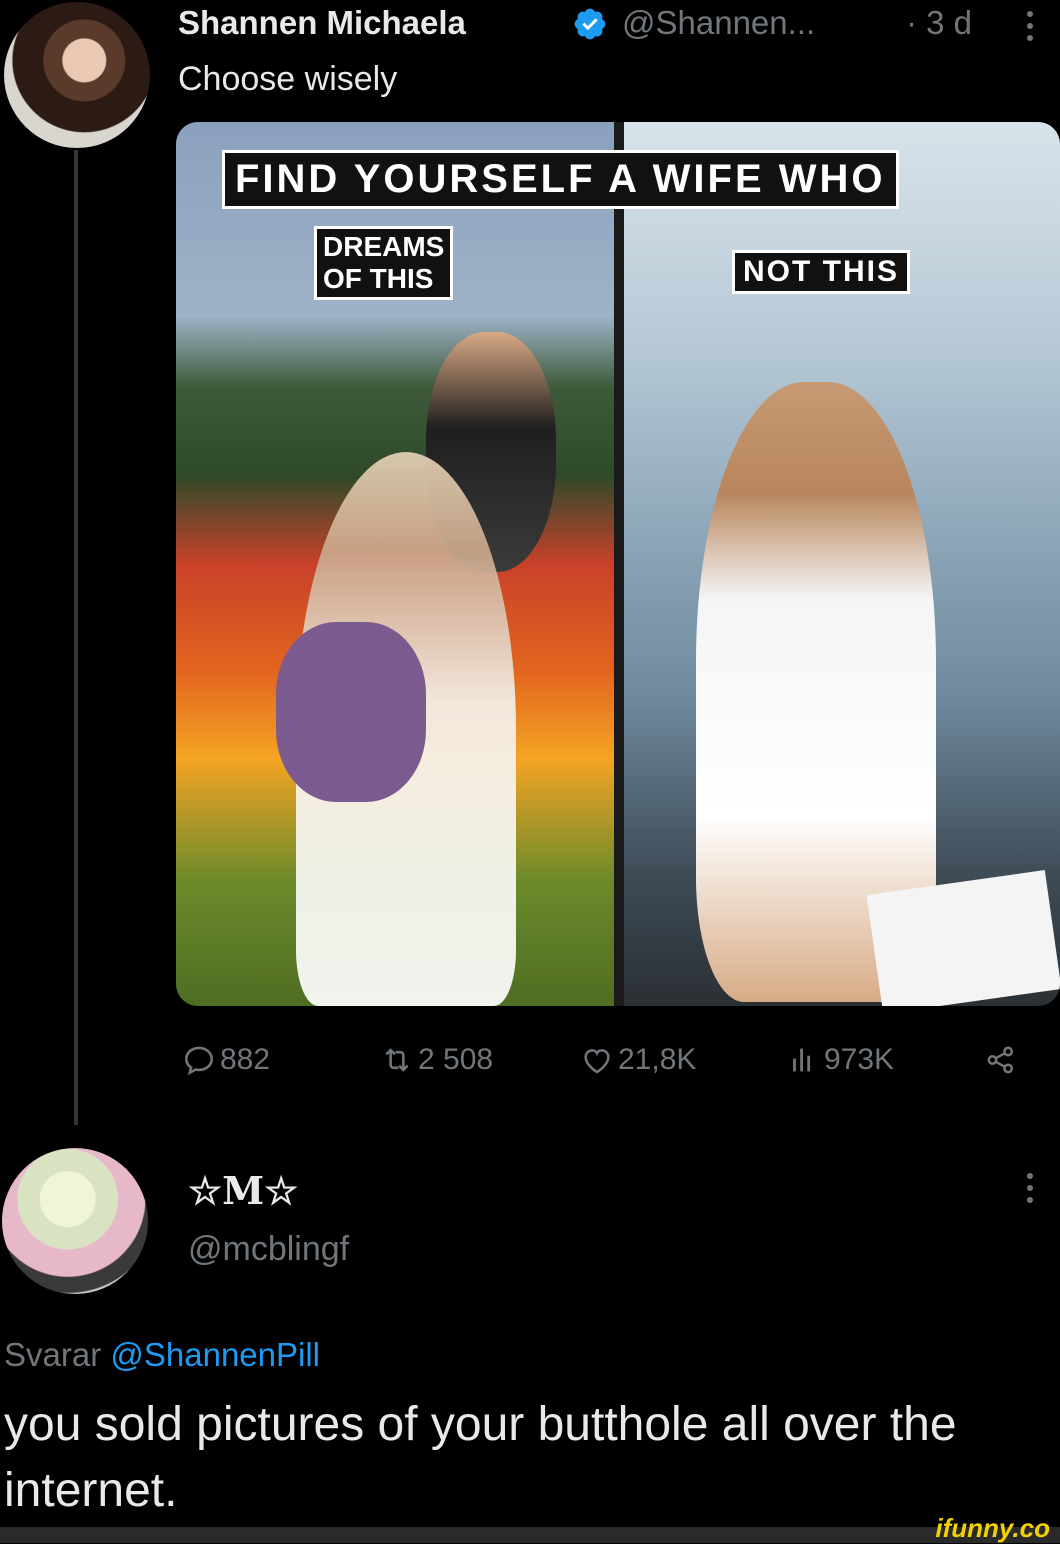  What do you see at coordinates (560, 179) in the screenshot?
I see `meme-top-label: FIND YOURSELF A WIFE WHO` at bounding box center [560, 179].